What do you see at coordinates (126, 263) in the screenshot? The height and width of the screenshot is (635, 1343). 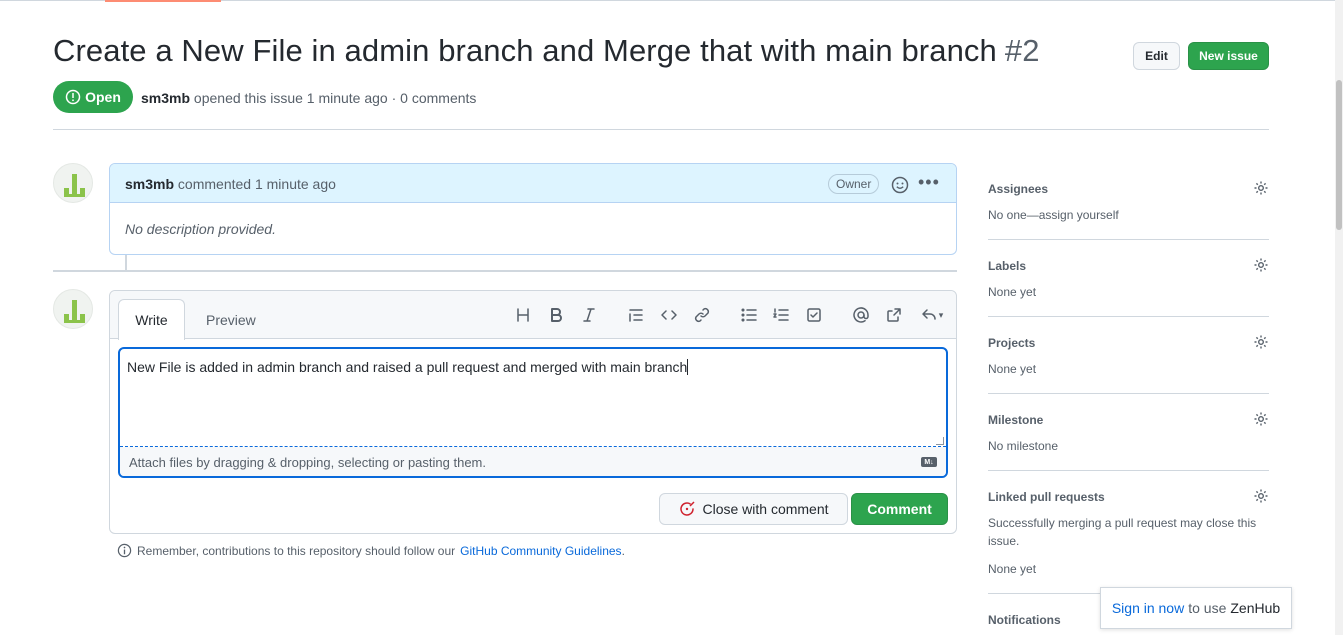 I see `timeline-line` at bounding box center [126, 263].